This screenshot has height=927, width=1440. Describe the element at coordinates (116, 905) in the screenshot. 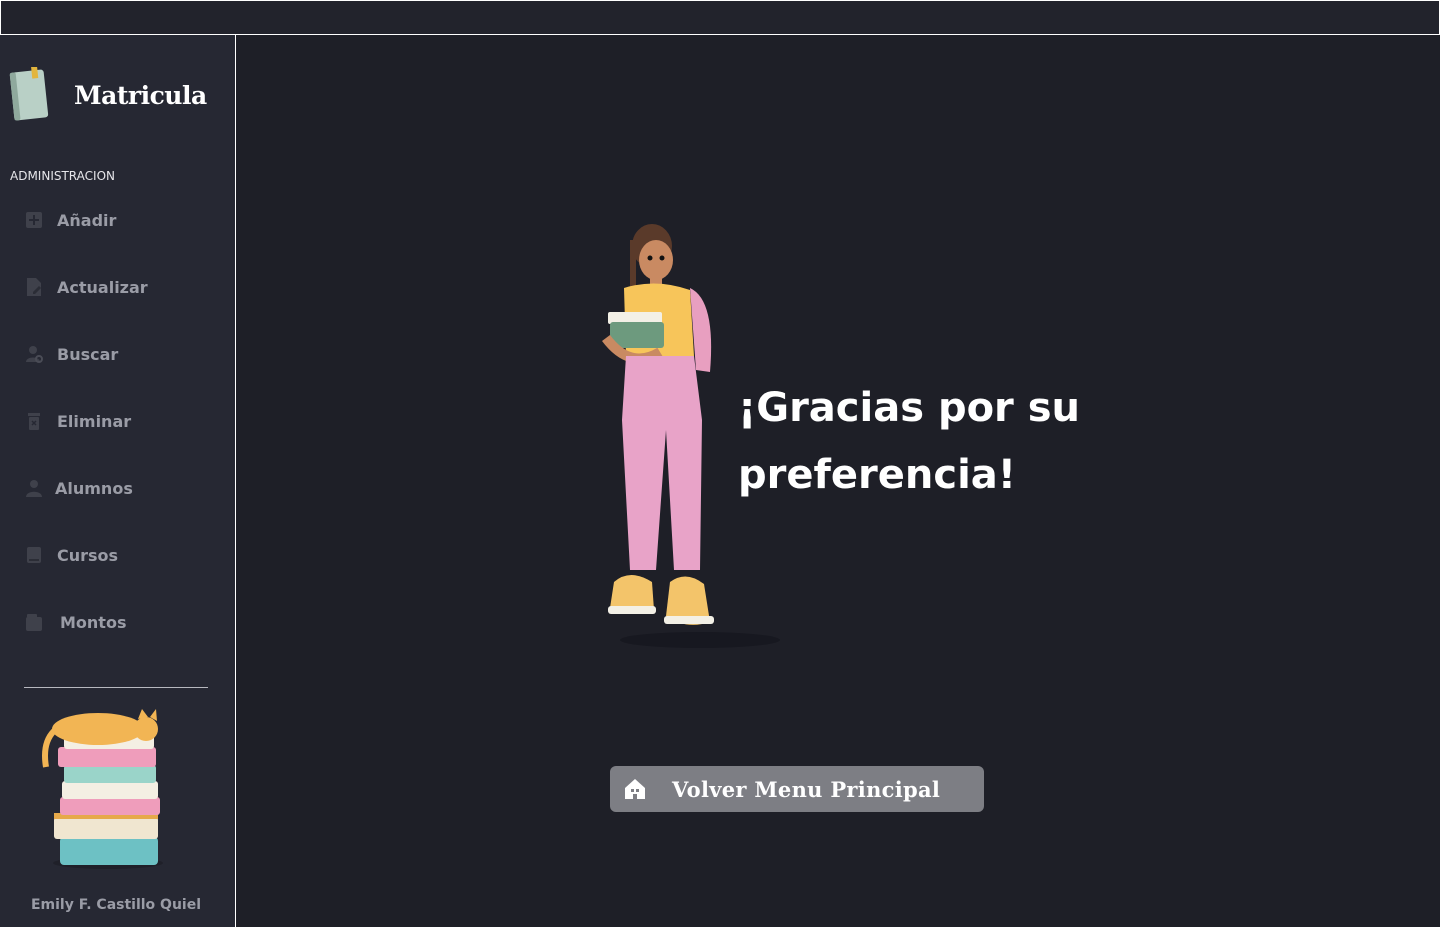

I see `footer-author-name: Emily F. Castillo Quiel` at that location.